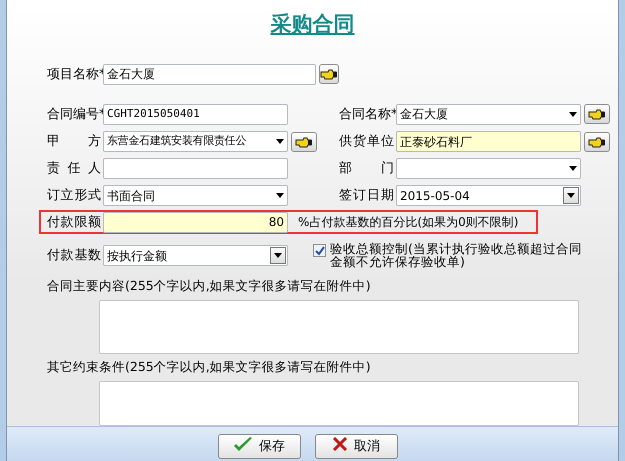 The width and height of the screenshot is (625, 461). I want to click on text-field: CGHT2015050401, so click(195, 114).